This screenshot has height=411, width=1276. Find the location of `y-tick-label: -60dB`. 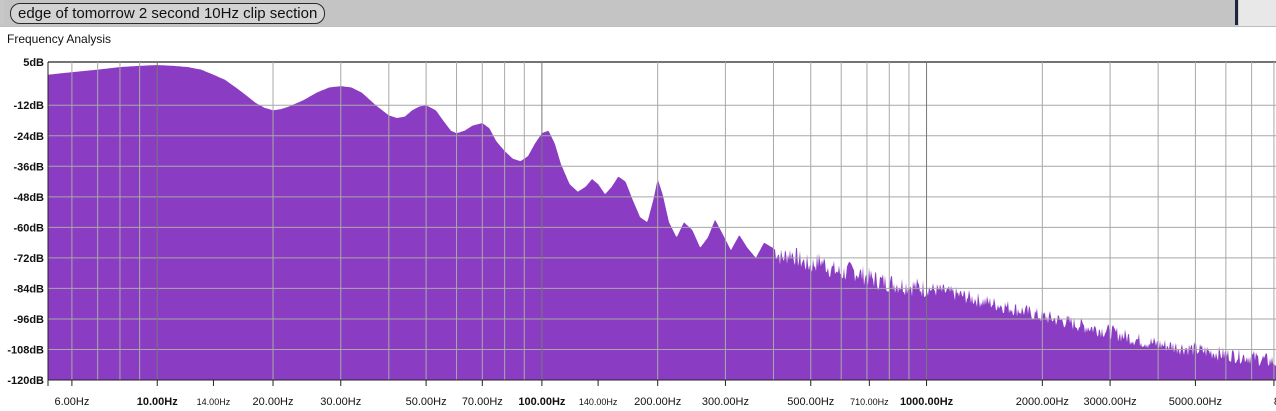

y-tick-label: -60dB is located at coordinates (28, 228).